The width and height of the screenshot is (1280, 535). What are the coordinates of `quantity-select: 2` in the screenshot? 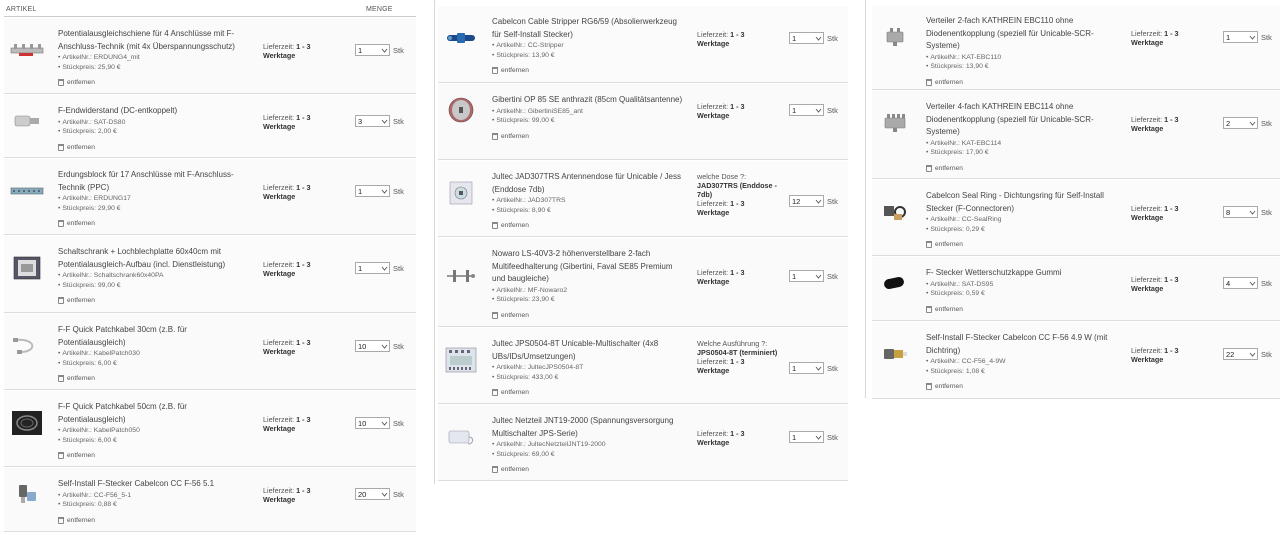 It's located at (1240, 123).